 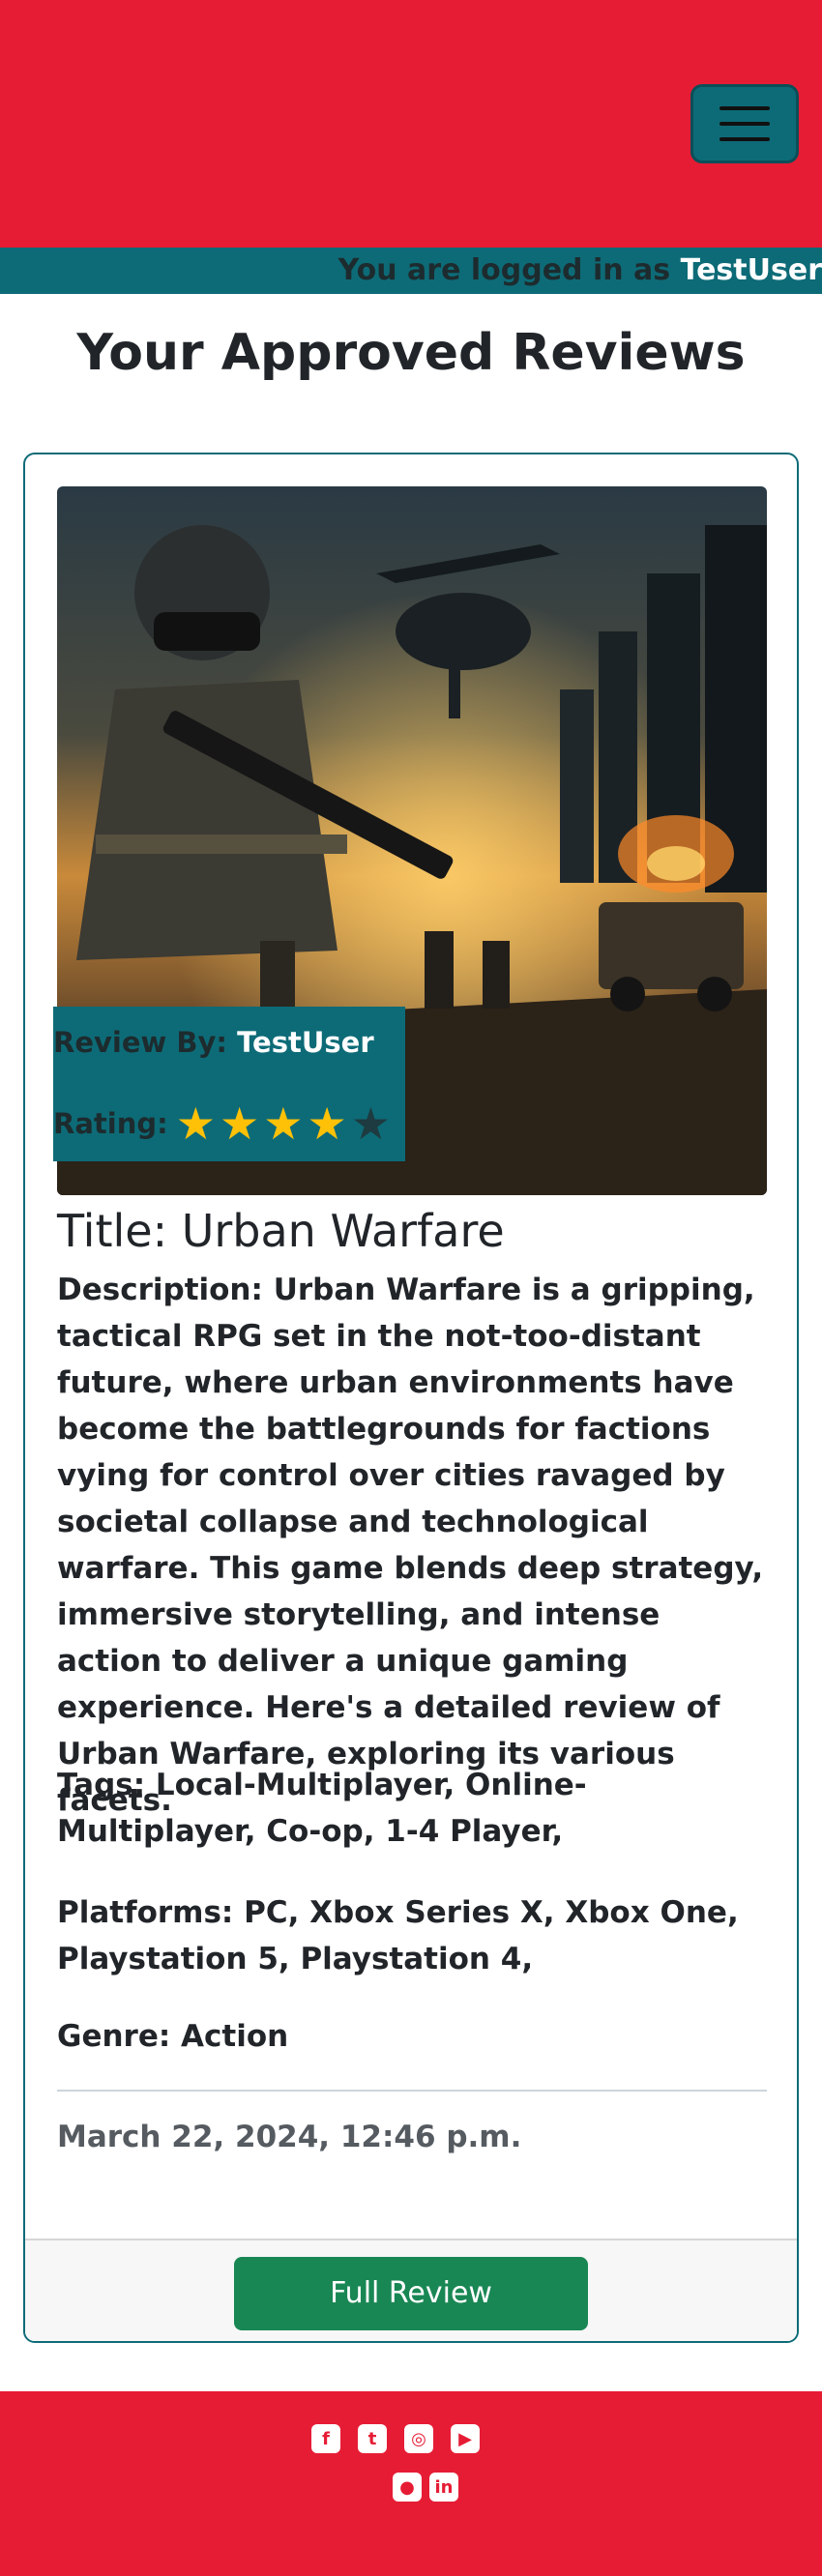 I want to click on instagram-icon: ◎, so click(x=418, y=2438).